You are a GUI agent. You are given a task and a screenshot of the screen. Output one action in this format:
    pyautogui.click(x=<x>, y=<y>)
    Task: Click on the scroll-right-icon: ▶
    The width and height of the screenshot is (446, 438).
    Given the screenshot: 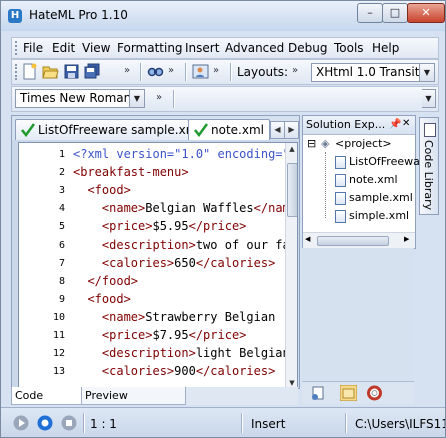 What is the action you would take?
    pyautogui.click(x=406, y=239)
    